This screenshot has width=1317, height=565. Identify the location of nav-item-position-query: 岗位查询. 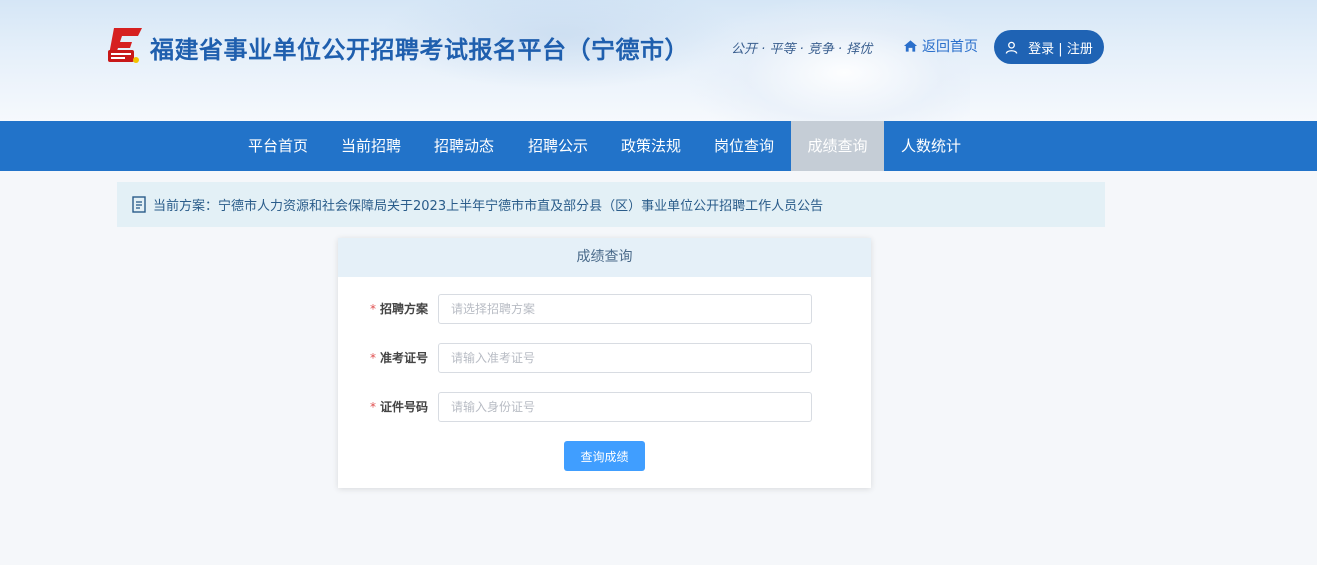
(744, 146).